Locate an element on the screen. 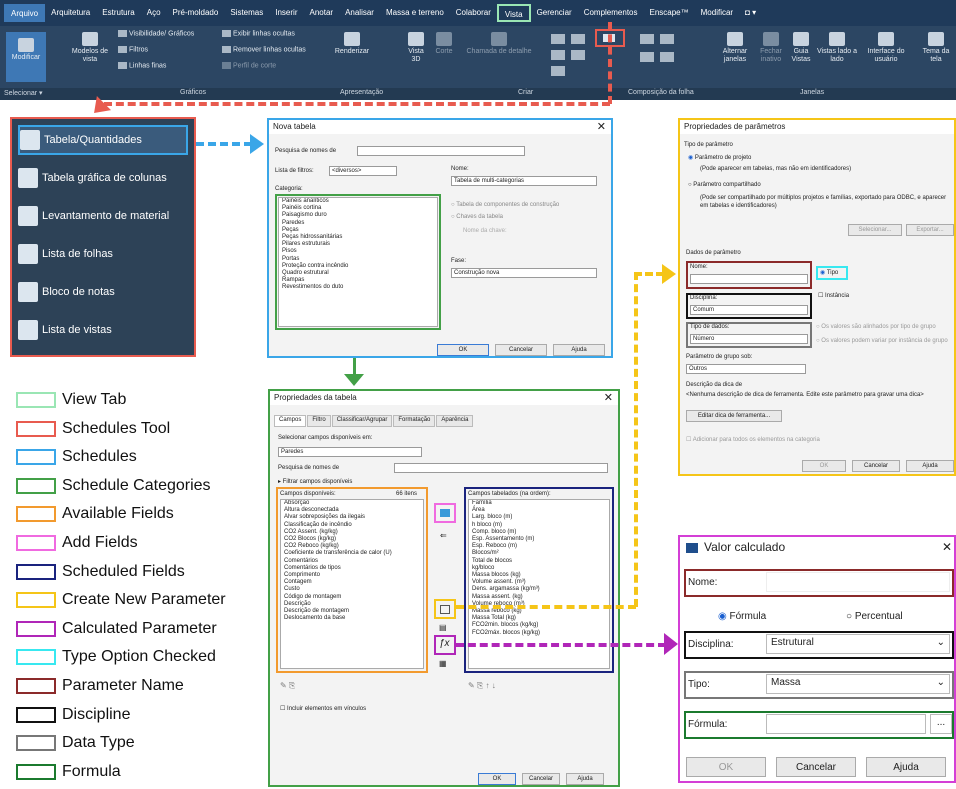  available-field-item: CO2 Assent. (kg/kg) is located at coordinates (352, 532).